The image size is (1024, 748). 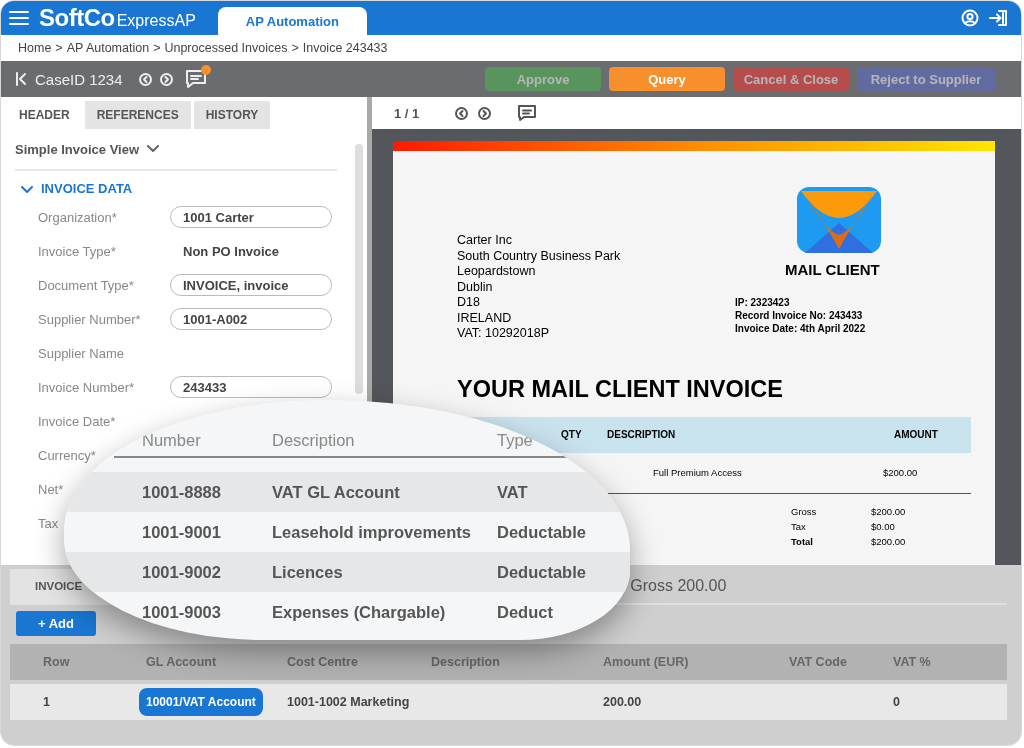 I want to click on user-icon, so click(x=970, y=18).